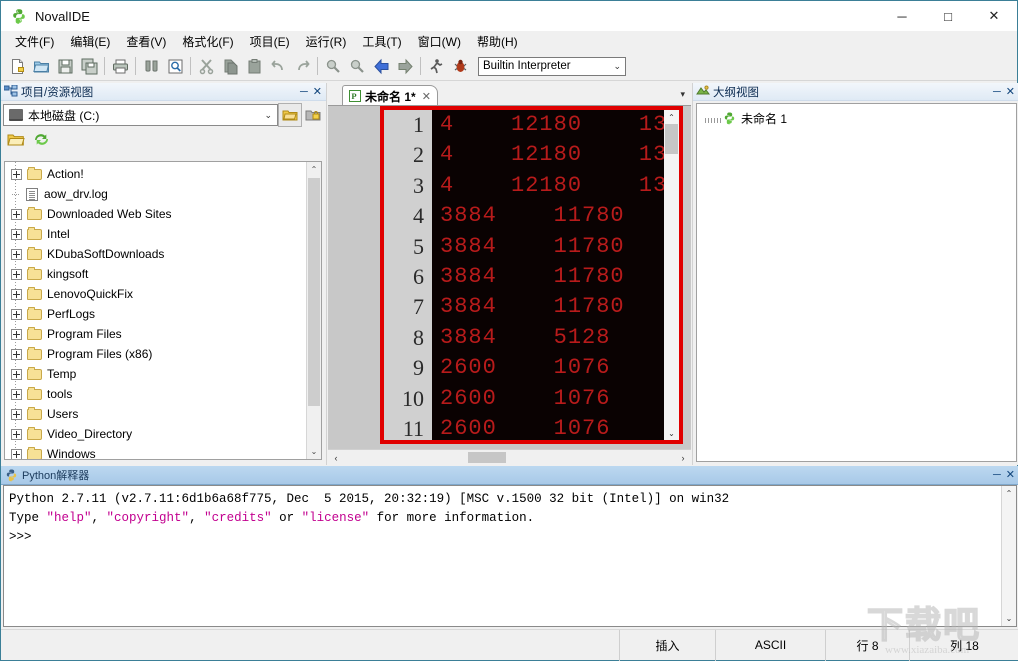 The height and width of the screenshot is (661, 1018). I want to click on tree-item-downloaded-web-sites: Downloaded Web Sites, so click(163, 214).